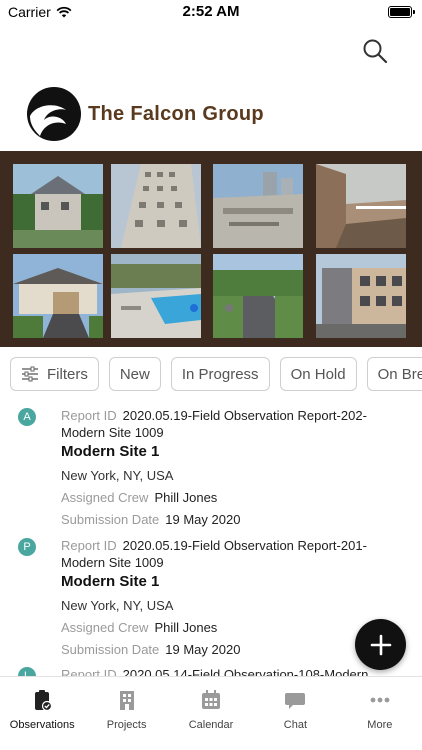  What do you see at coordinates (375, 51) in the screenshot?
I see `search-icon` at bounding box center [375, 51].